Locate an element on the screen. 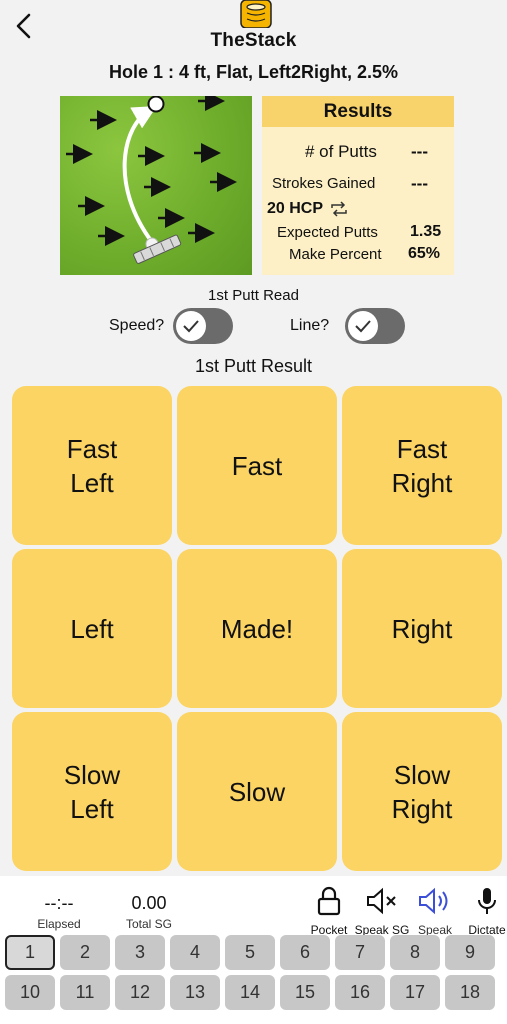 This screenshot has width=507, height=1024. hole-button-13: 13 is located at coordinates (195, 992).